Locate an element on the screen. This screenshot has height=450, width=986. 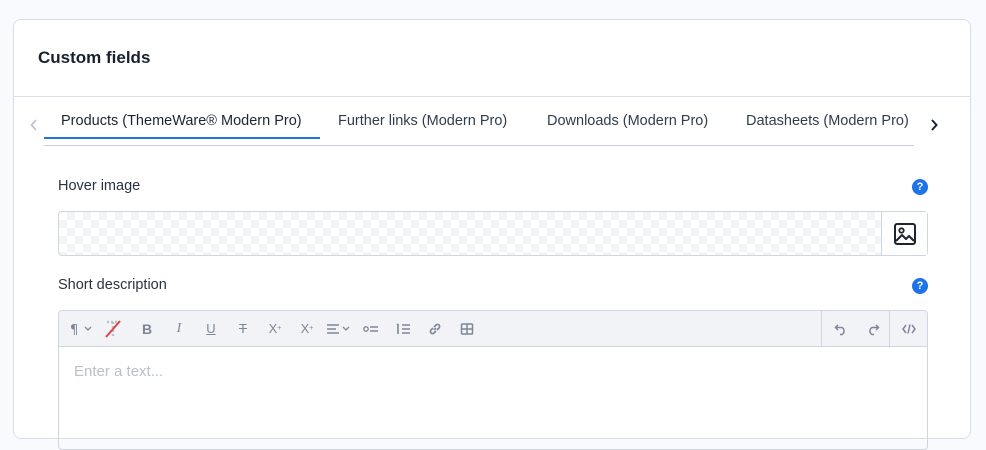
table-icon is located at coordinates (467, 328).